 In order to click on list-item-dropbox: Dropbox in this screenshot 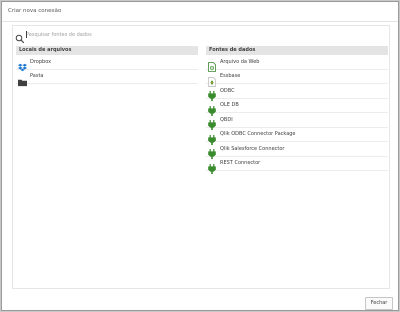, I will do `click(107, 63)`.